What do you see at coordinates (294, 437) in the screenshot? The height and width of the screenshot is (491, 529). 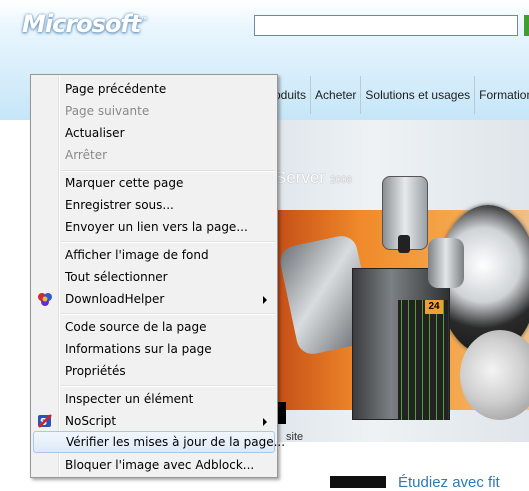 I see `banner-link: site` at bounding box center [294, 437].